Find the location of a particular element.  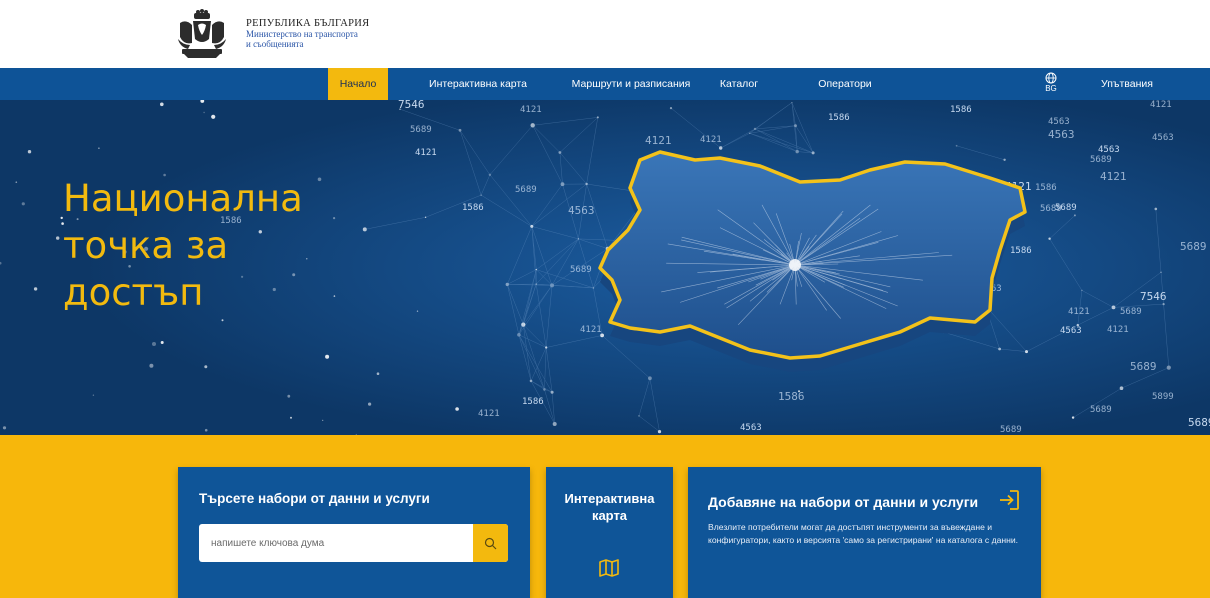

nav-item-operators: Оператори is located at coordinates (845, 84).